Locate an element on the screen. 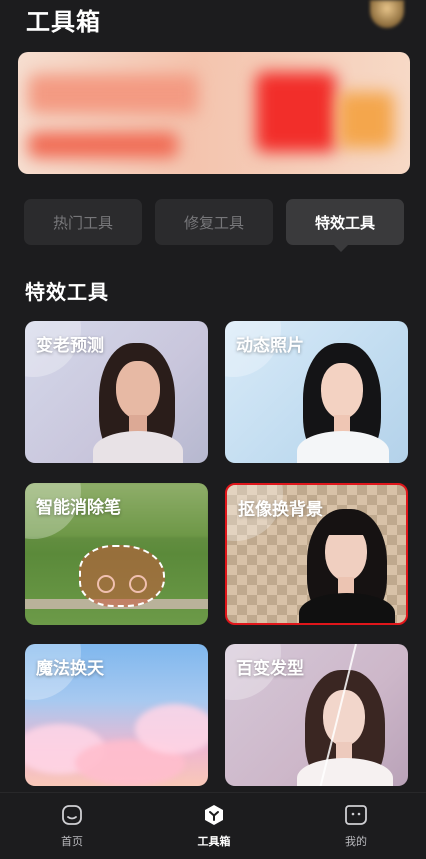 The height and width of the screenshot is (859, 426). card-smart-eraser: 智能消除笔 is located at coordinates (116, 554).